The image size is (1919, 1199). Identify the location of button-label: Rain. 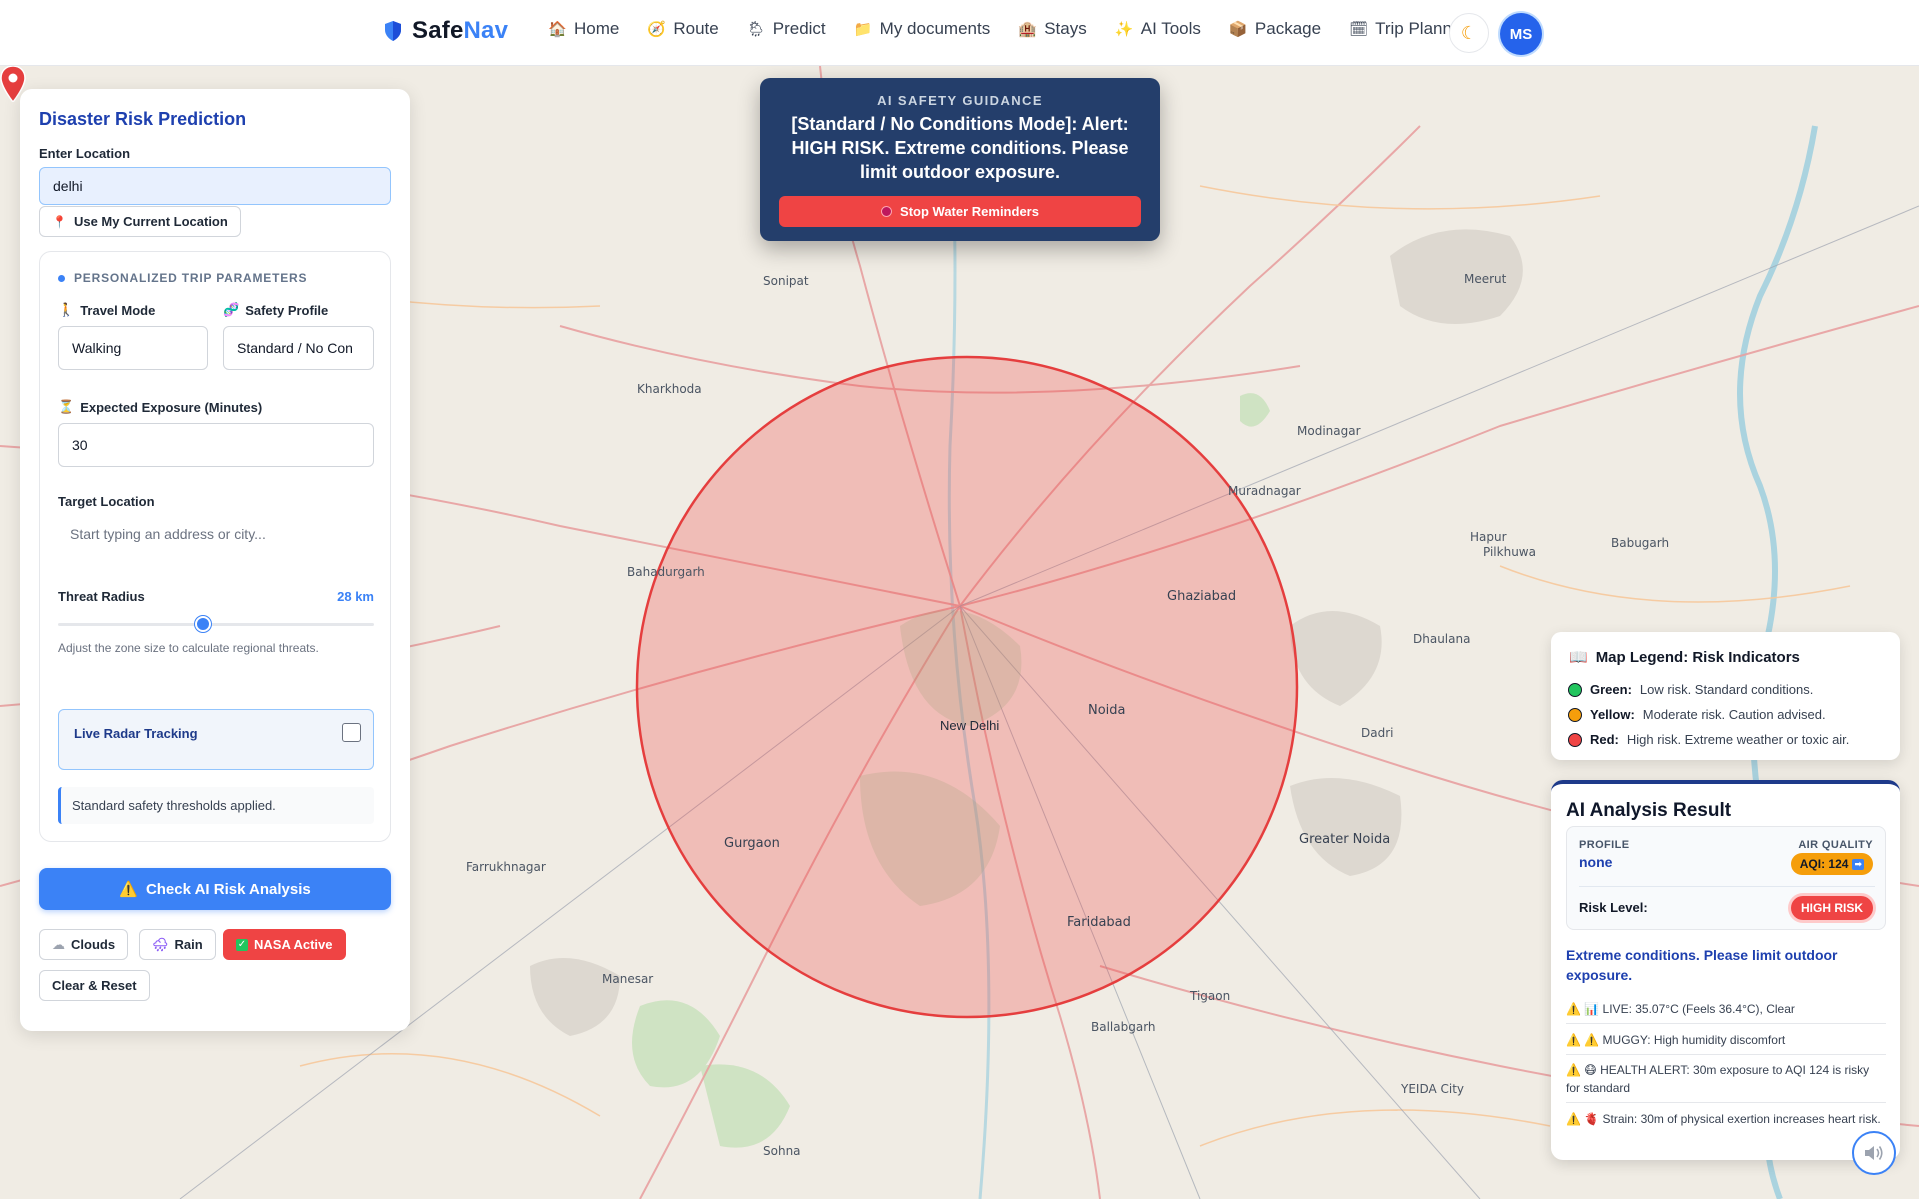
(188, 944).